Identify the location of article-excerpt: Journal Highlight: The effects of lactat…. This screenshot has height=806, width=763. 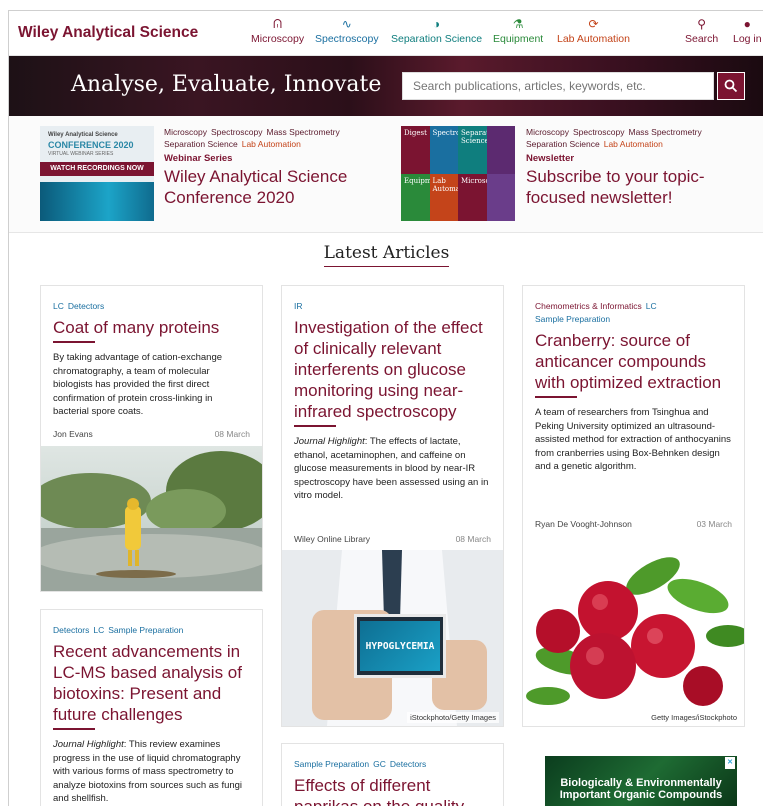
(392, 469).